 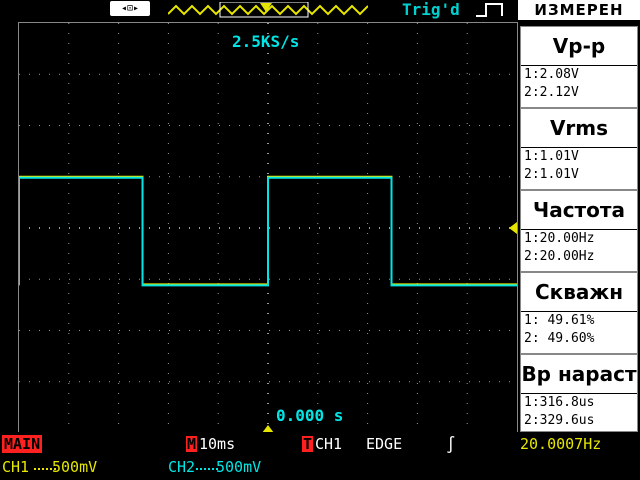 I want to click on ch1-label: CH1, so click(x=15, y=467).